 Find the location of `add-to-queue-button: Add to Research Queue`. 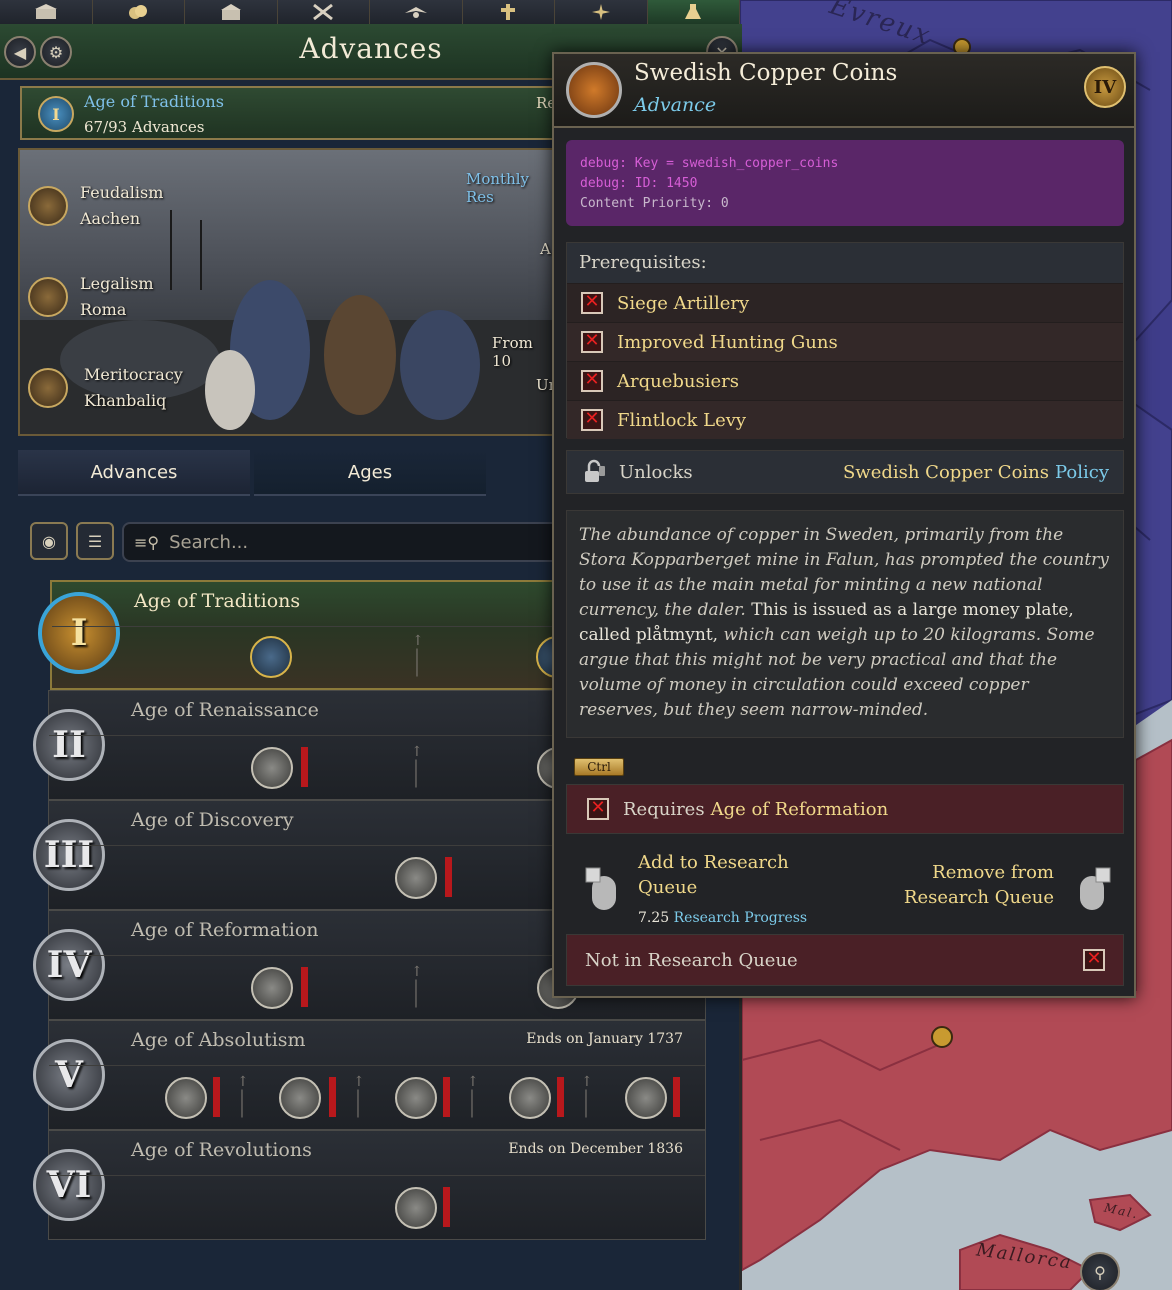

add-to-queue-button: Add to Research Queue is located at coordinates (728, 875).